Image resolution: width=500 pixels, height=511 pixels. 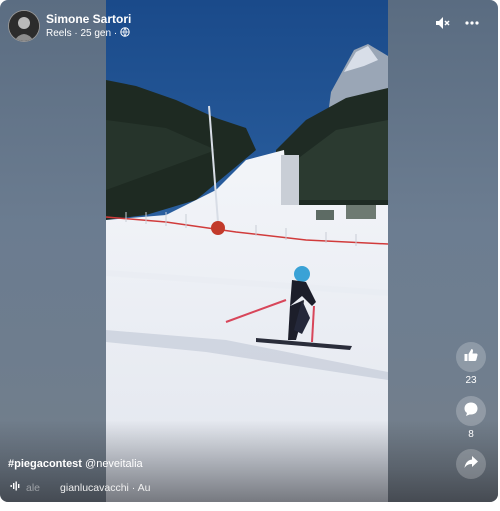 I want to click on speaker-muted-icon, so click(x=442, y=25).